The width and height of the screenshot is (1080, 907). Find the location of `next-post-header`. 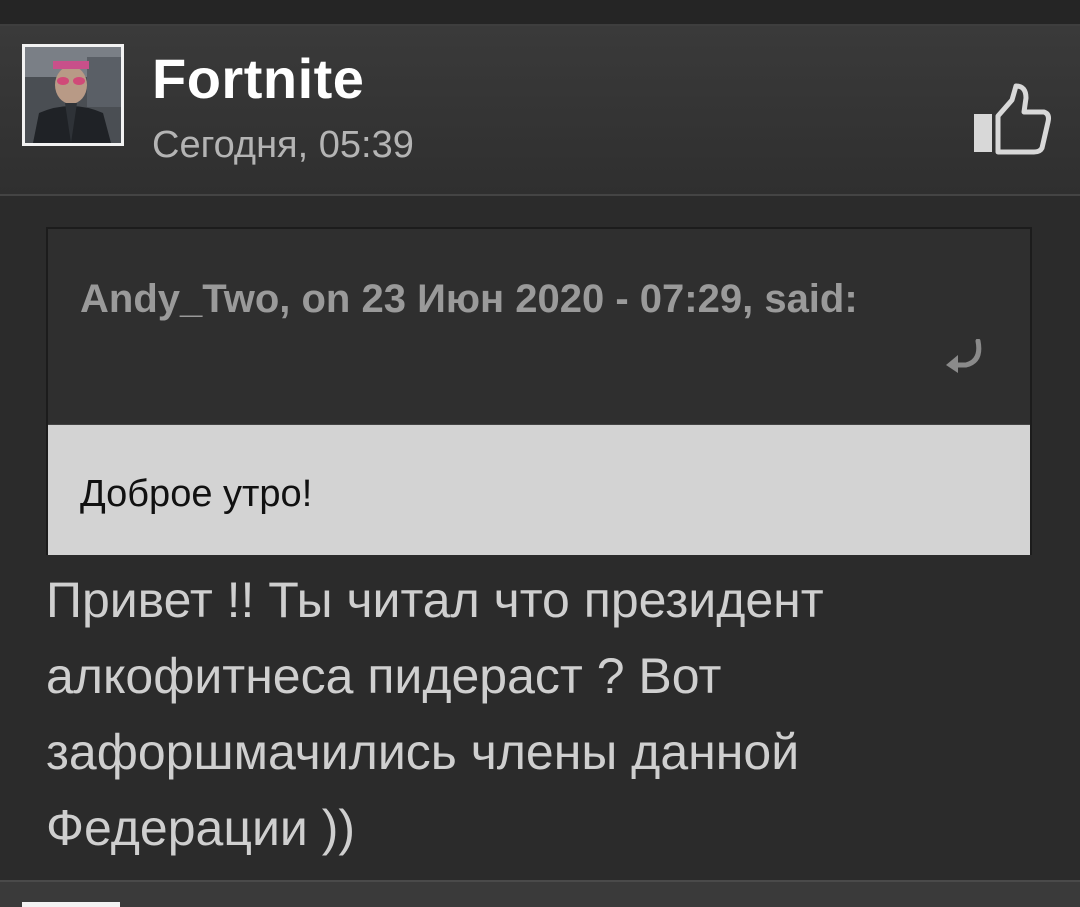

next-post-header is located at coordinates (540, 893).